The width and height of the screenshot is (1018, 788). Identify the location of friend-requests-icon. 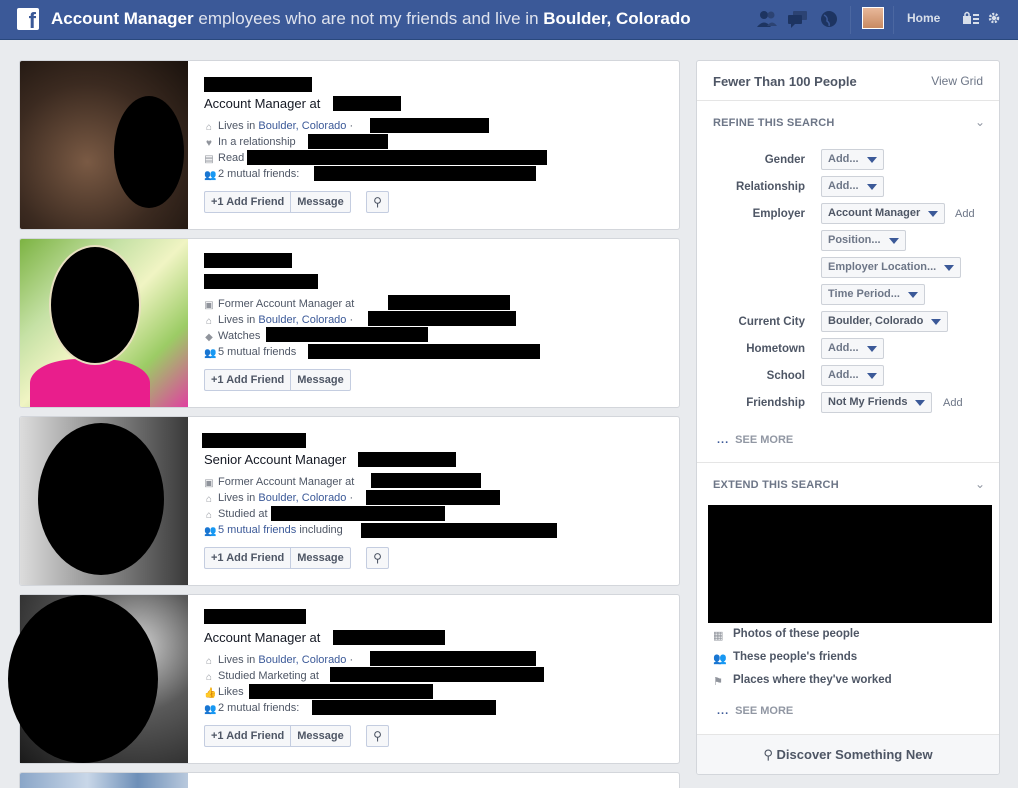
(767, 19).